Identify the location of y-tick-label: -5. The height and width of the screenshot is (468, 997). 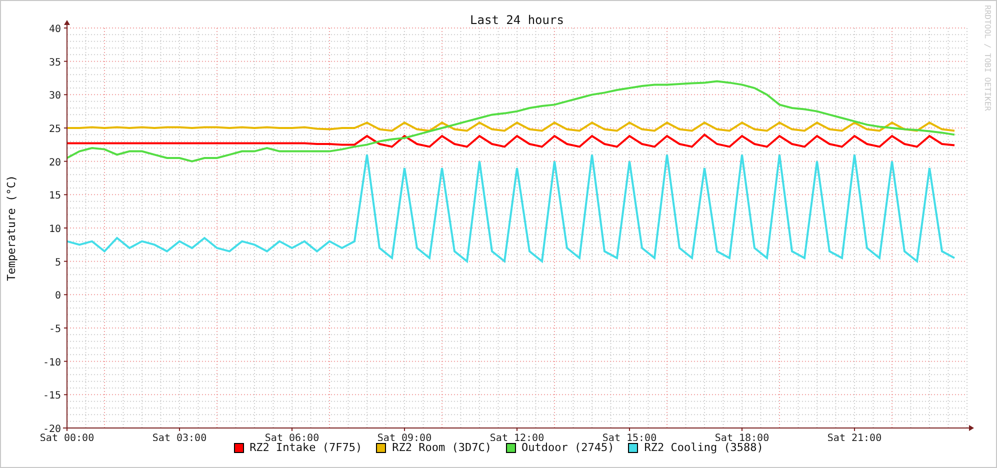
(54, 329).